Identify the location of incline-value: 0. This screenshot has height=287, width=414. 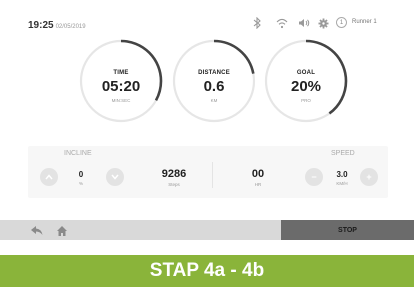
(81, 174).